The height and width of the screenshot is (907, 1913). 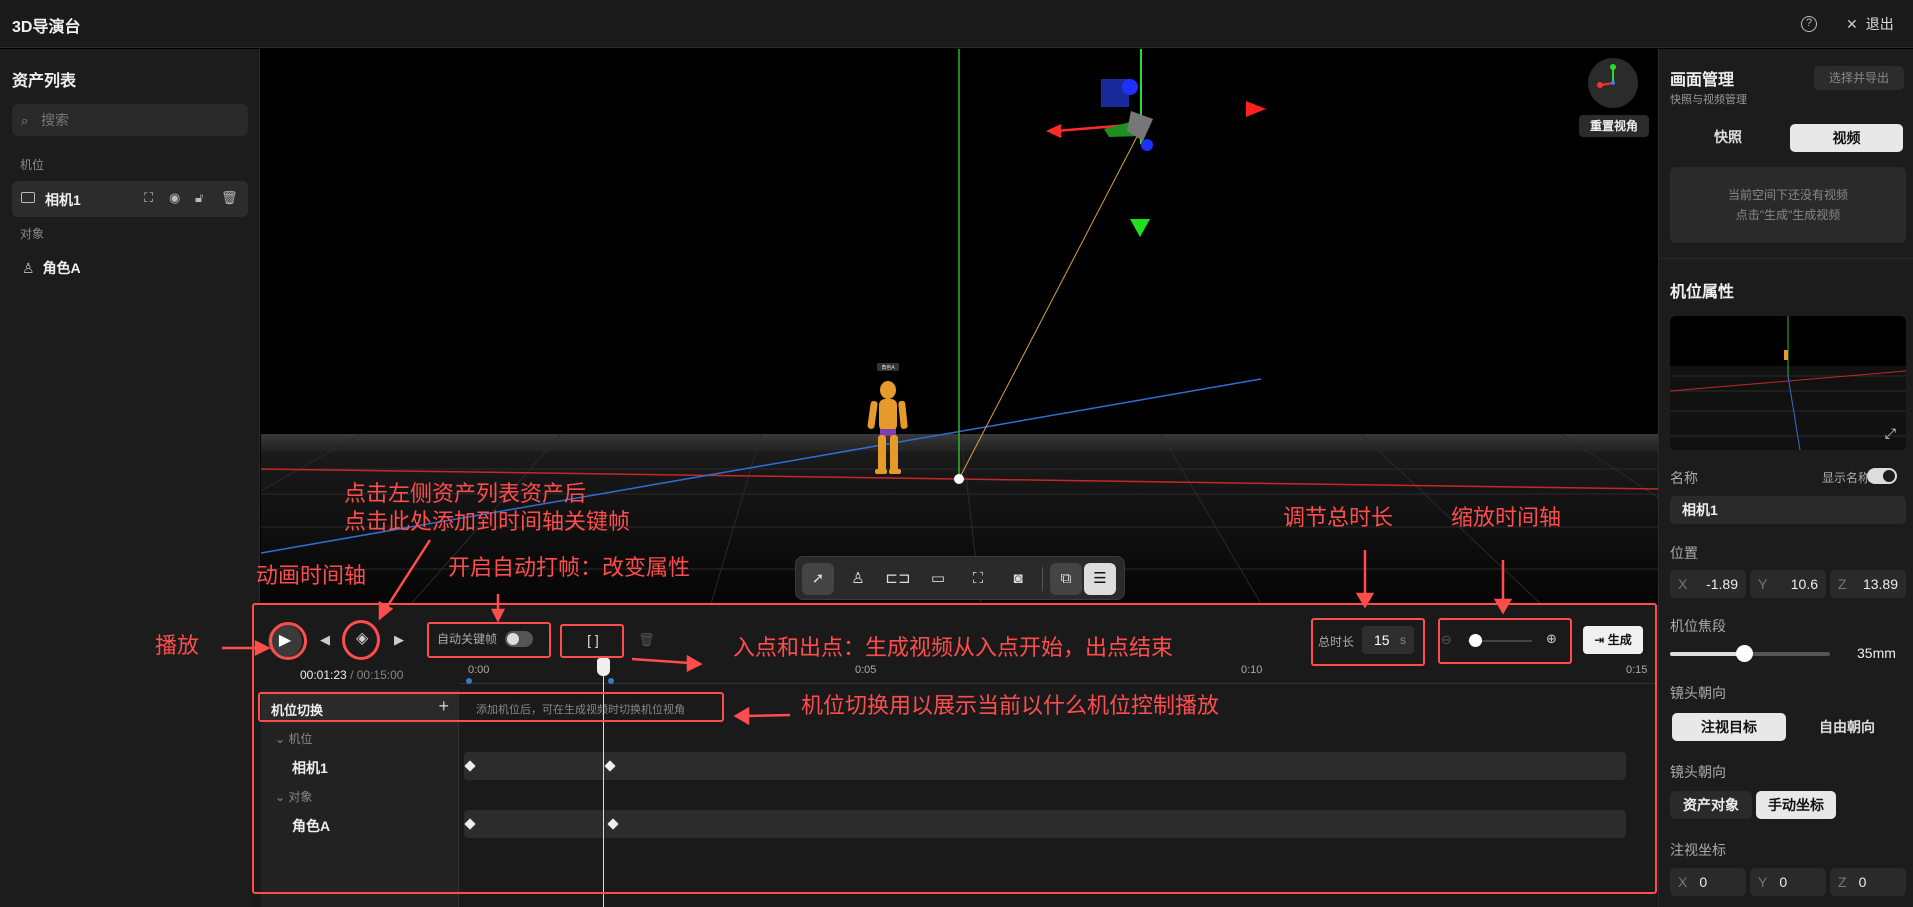 What do you see at coordinates (1338, 517) in the screenshot?
I see `annotation-adjust-total: 调节总时长` at bounding box center [1338, 517].